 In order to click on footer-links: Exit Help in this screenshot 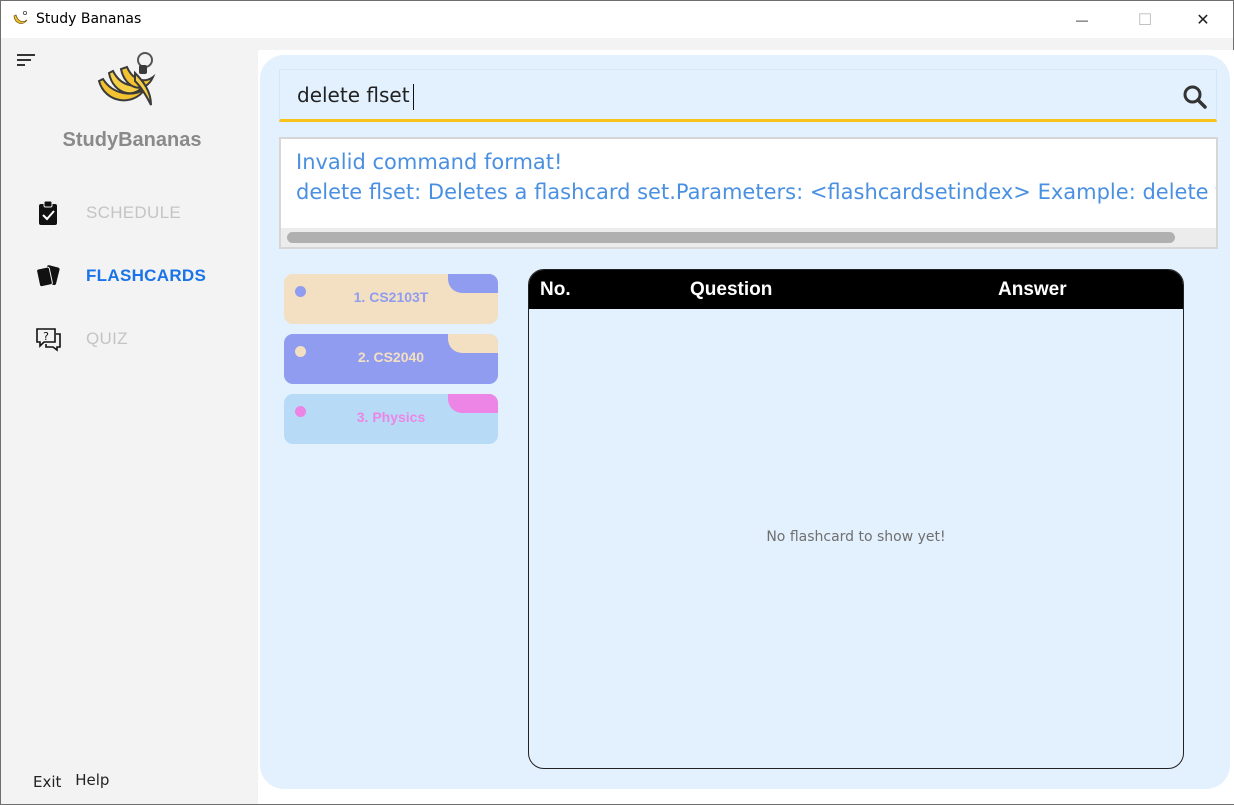, I will do `click(75, 781)`.